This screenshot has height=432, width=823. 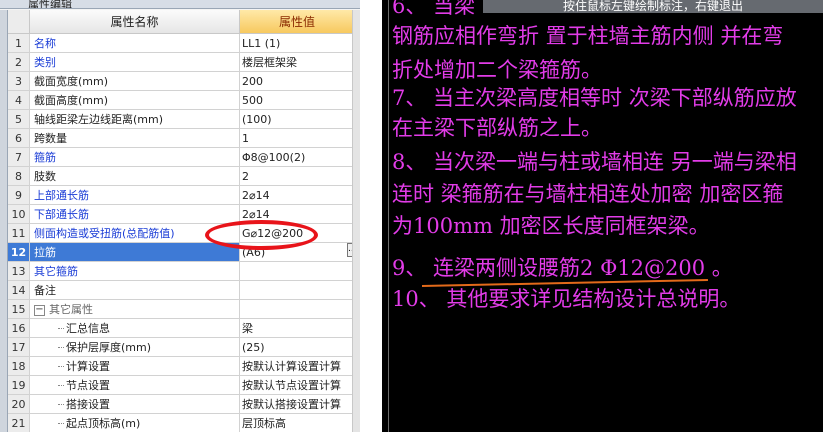 What do you see at coordinates (135, 366) in the screenshot?
I see `property-name: 计算设置` at bounding box center [135, 366].